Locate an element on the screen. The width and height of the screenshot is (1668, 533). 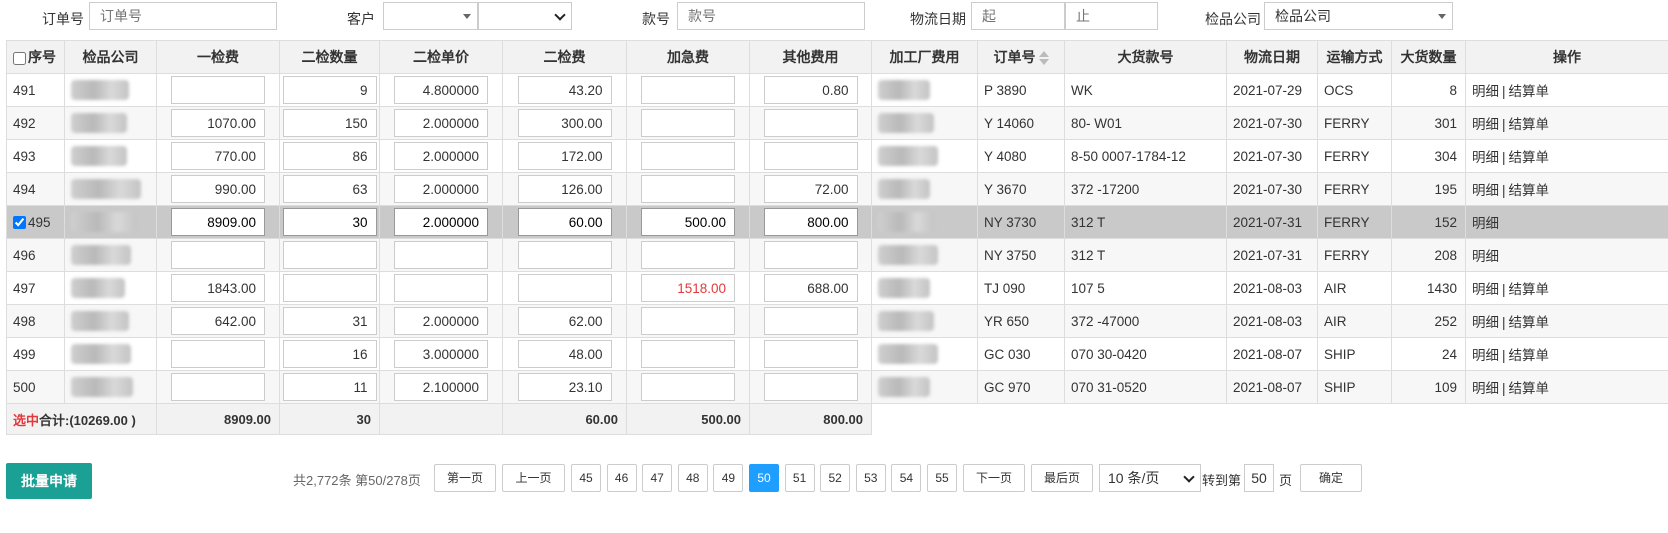
last-page-button: 最后页 is located at coordinates (1062, 478).